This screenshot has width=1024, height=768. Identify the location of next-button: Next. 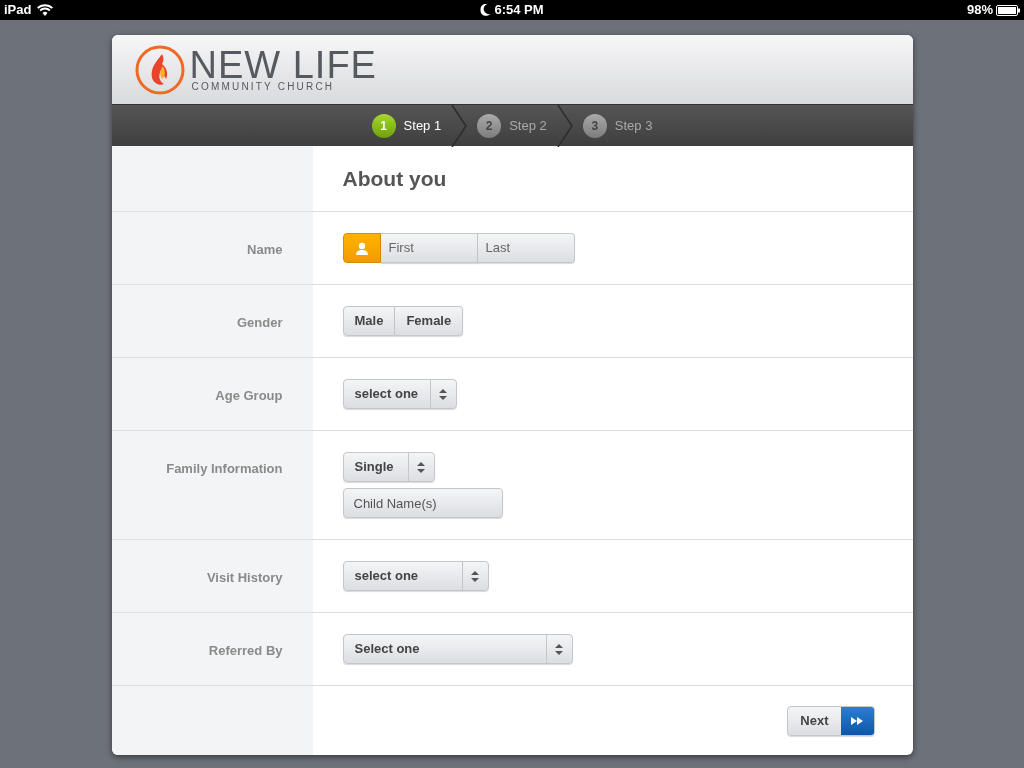
(831, 721).